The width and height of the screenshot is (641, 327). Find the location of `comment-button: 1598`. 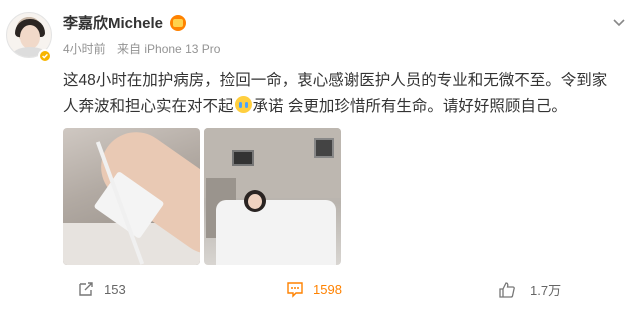

comment-button: 1598 is located at coordinates (314, 289).